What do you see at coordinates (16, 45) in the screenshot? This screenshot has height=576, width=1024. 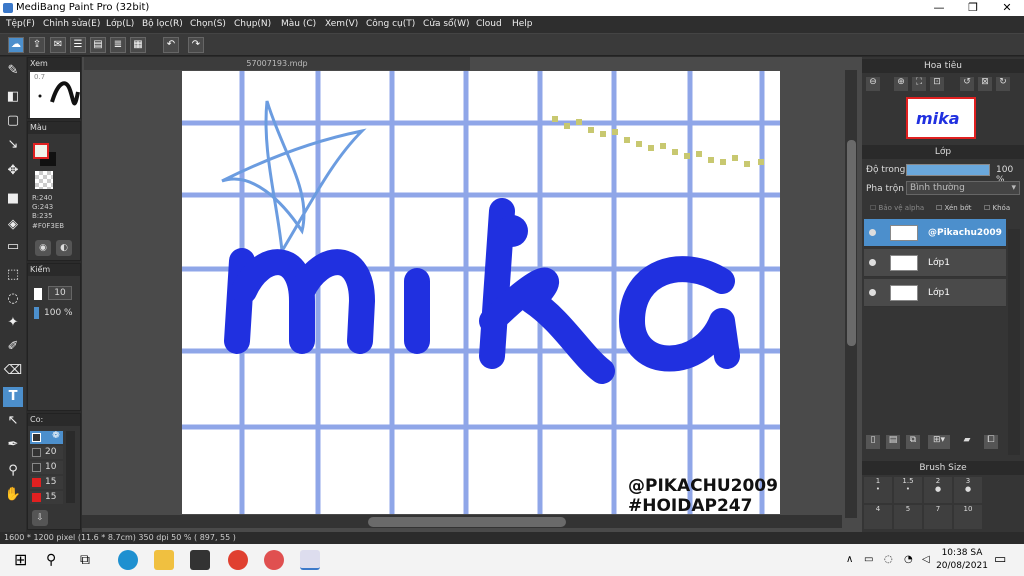 I see `cloud-icon: ☁` at bounding box center [16, 45].